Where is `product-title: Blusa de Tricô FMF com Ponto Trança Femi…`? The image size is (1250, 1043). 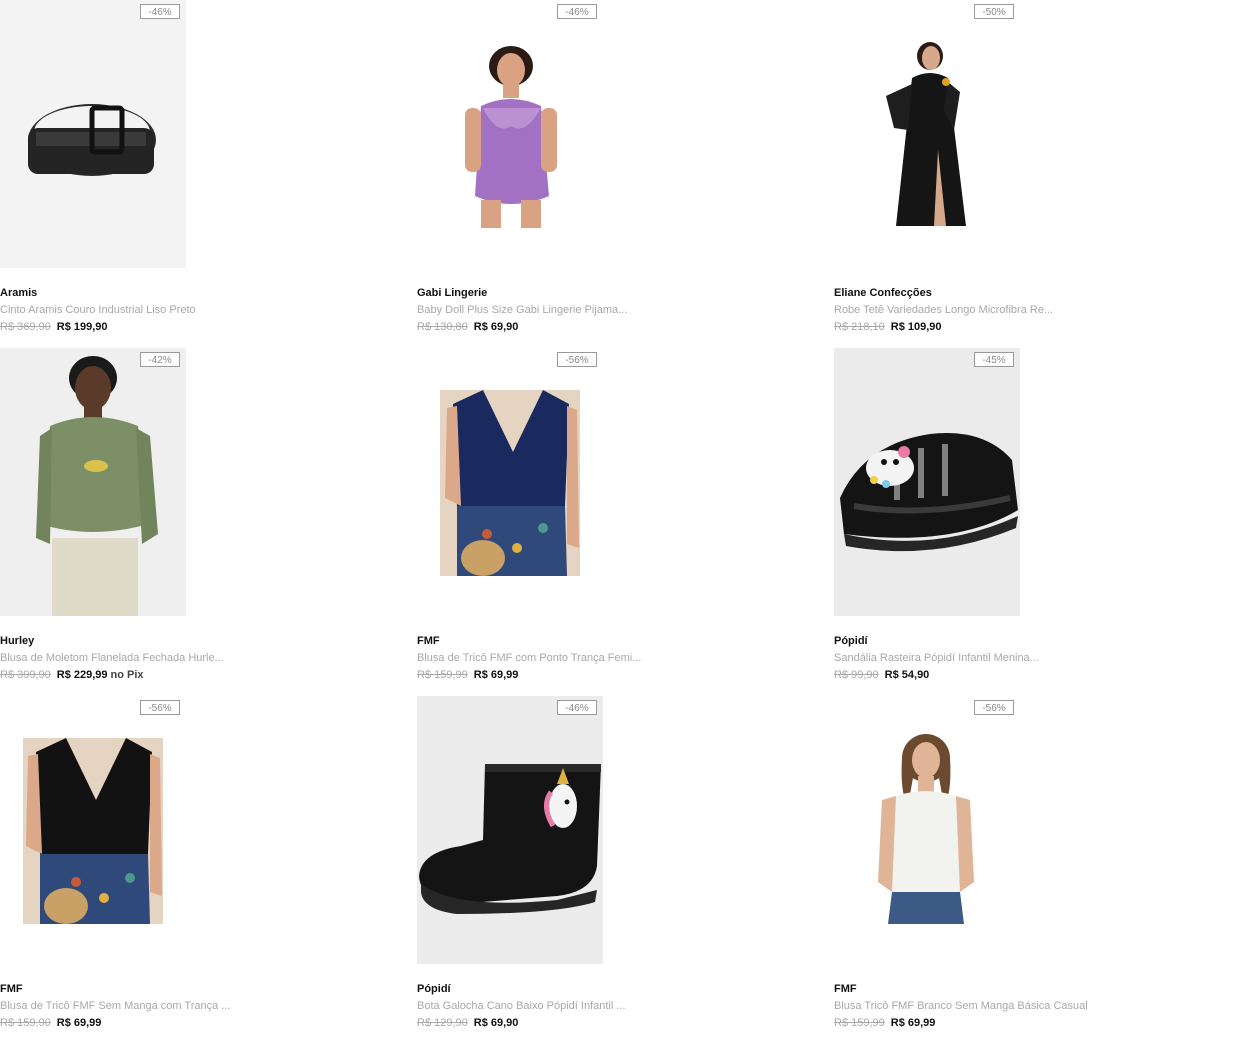 product-title: Blusa de Tricô FMF com Ponto Trança Femi… is located at coordinates (529, 658).